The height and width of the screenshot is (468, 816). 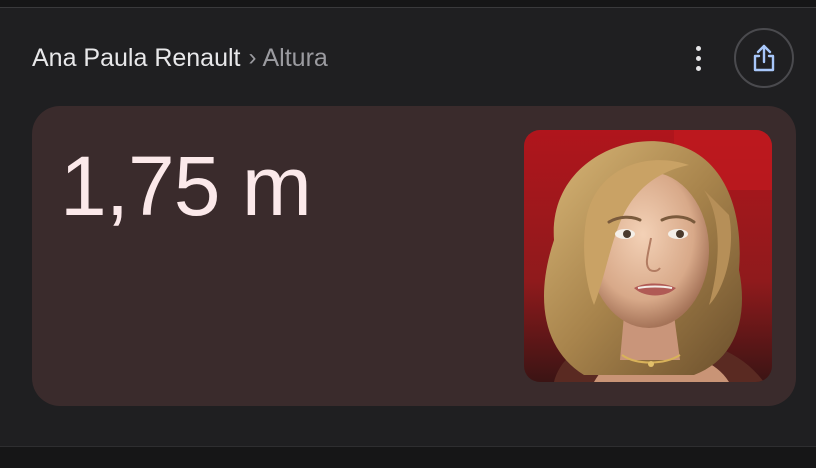 I want to click on breadcrumb-attribute: Altura, so click(x=295, y=57).